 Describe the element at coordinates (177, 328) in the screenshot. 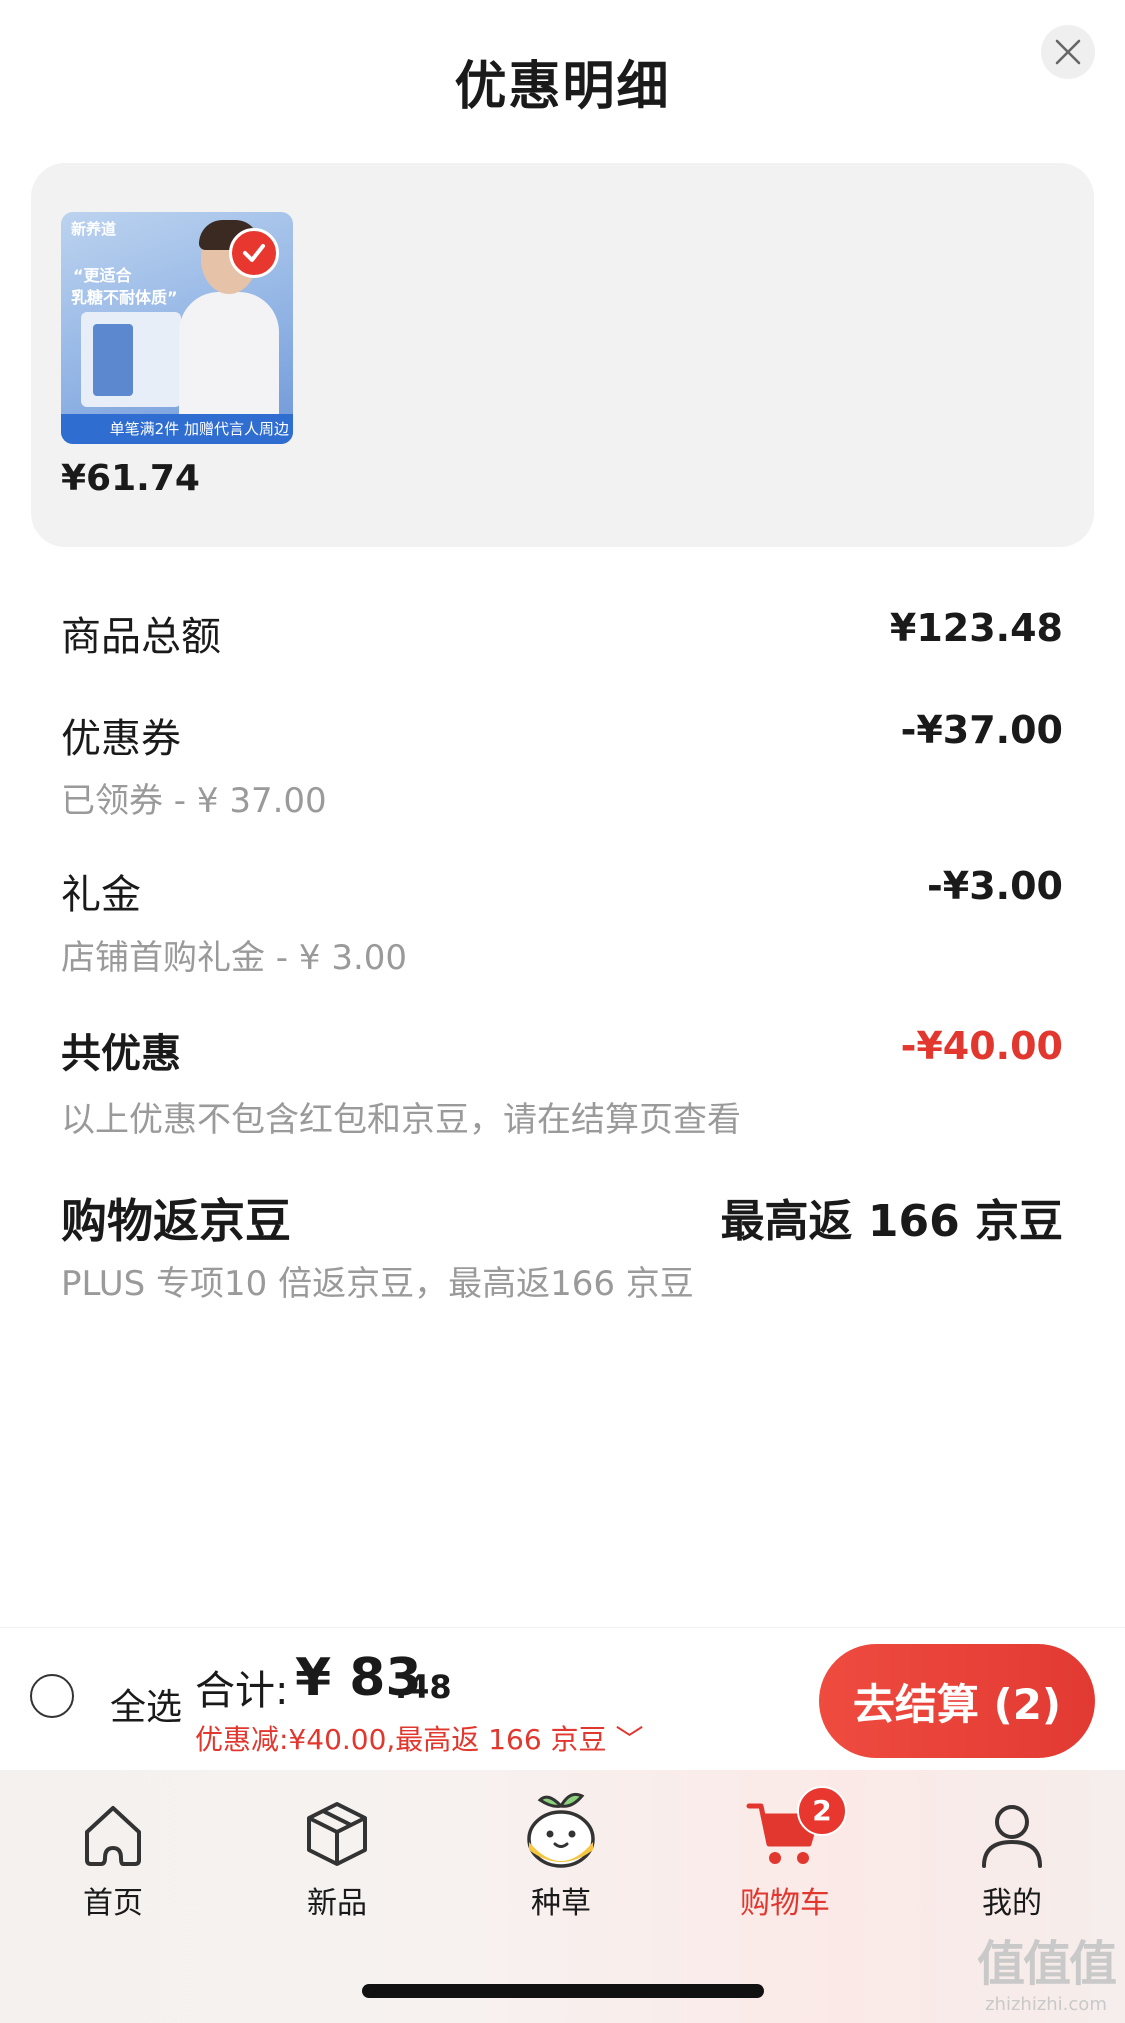

I see `product-thumbnail: 新养道 “更适合 乳糖不耐体质” 单笔满2件 加赠代言人周边` at that location.